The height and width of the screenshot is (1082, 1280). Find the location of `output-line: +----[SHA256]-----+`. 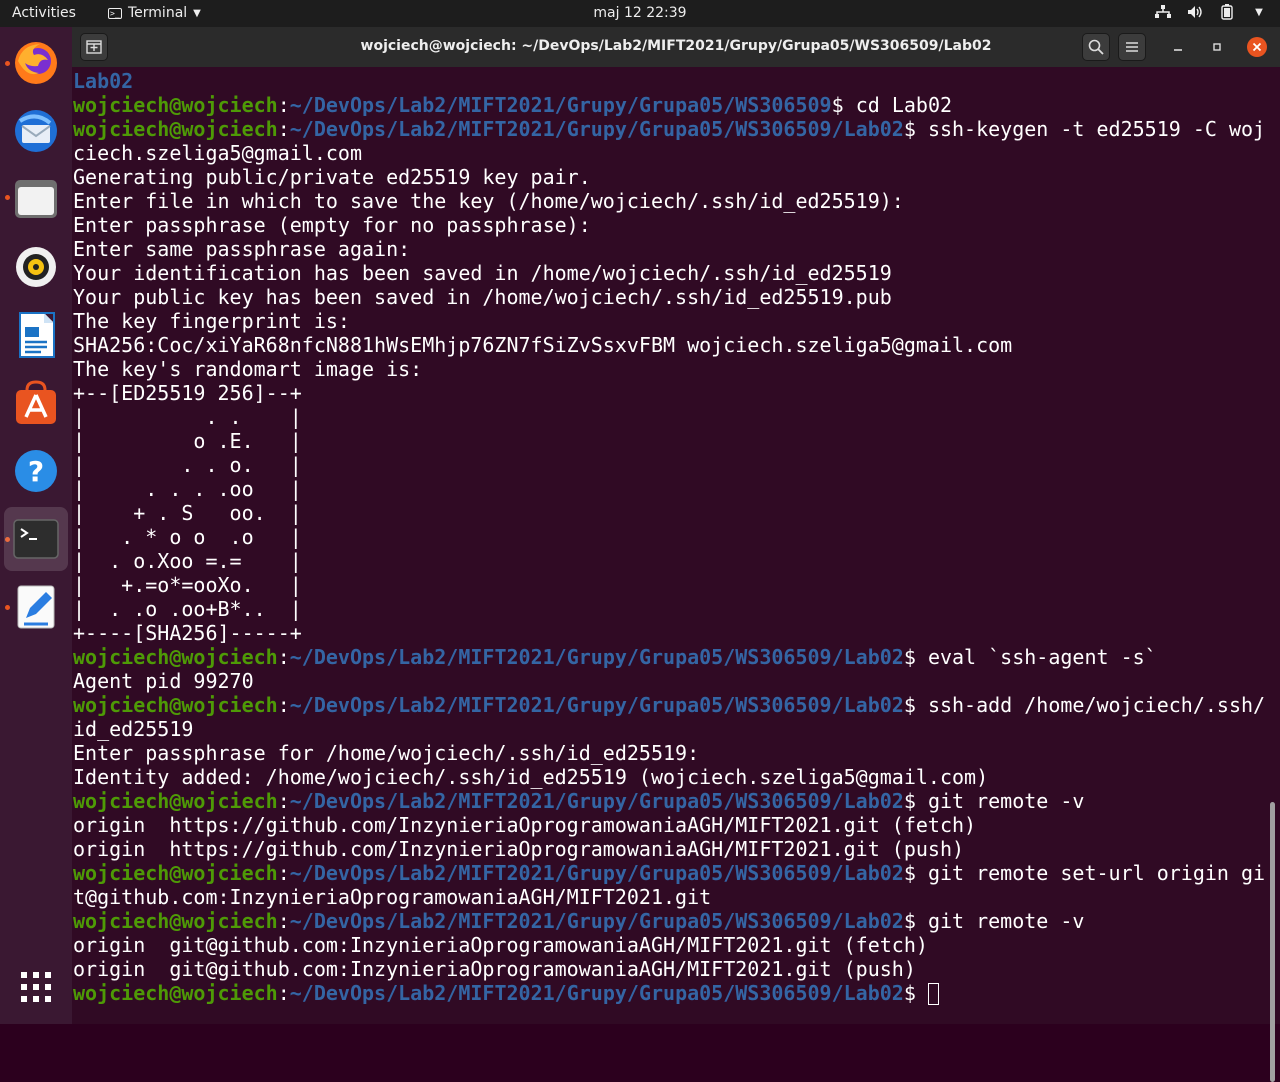

output-line: +----[SHA256]-----+ is located at coordinates (669, 633).